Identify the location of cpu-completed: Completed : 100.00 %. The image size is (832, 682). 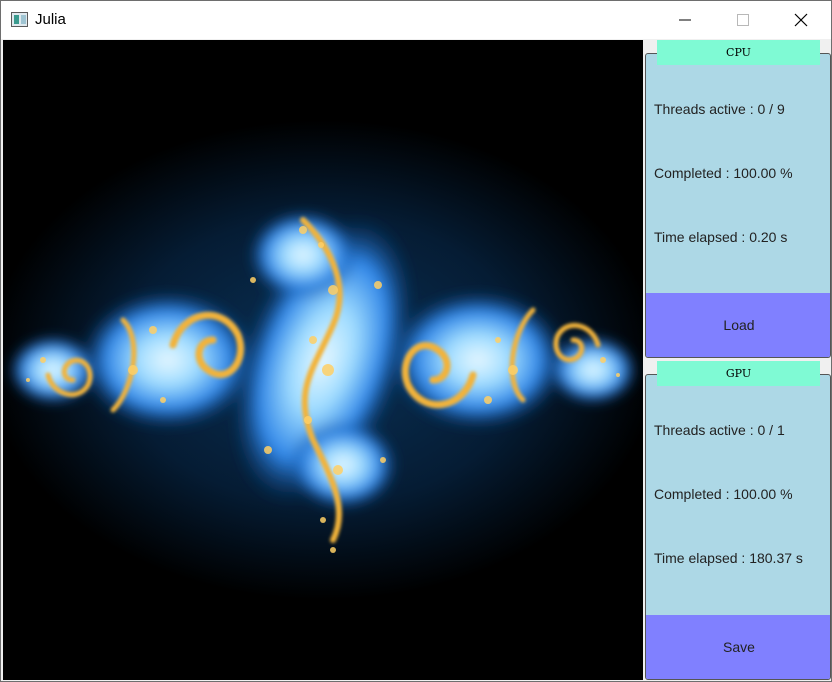
(723, 173).